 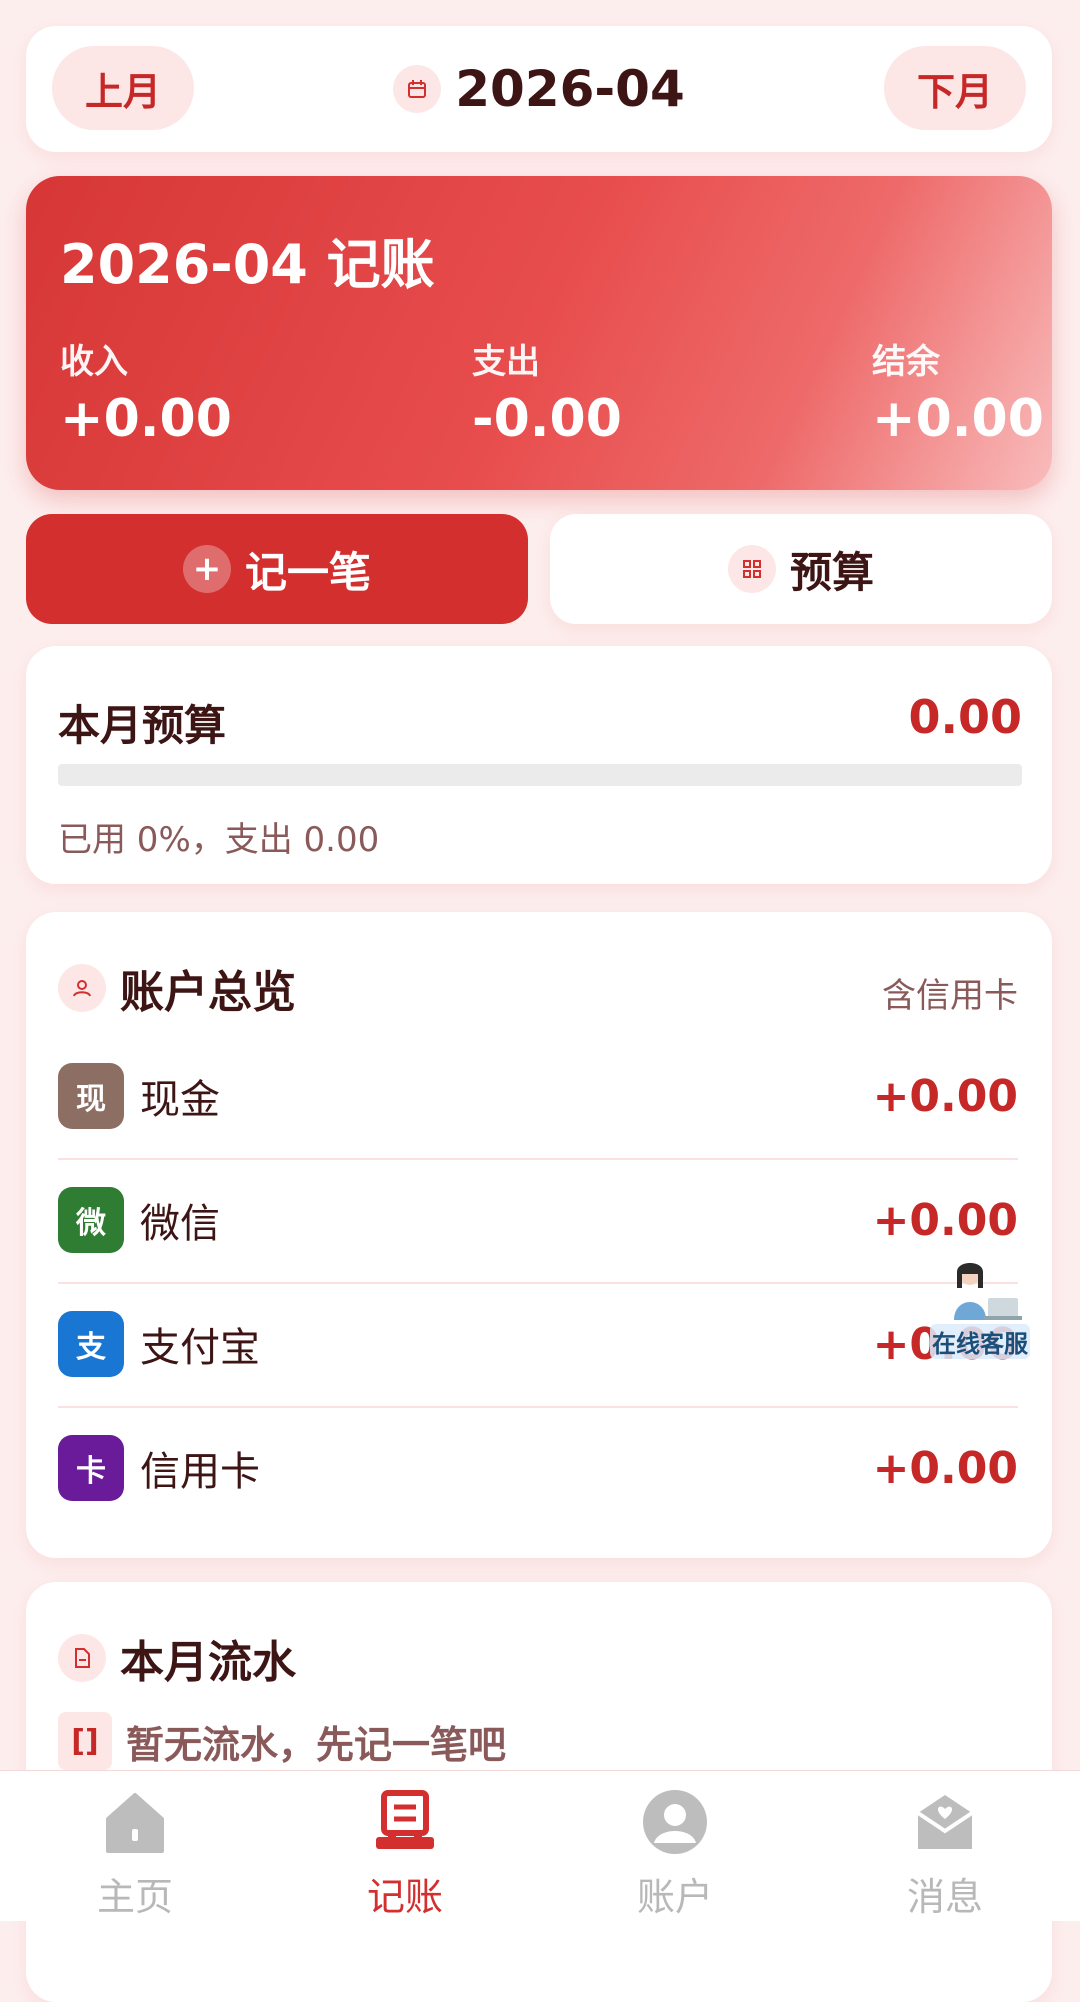 I want to click on account-row-alipay: 支 支付宝 +0.00, so click(x=538, y=1345).